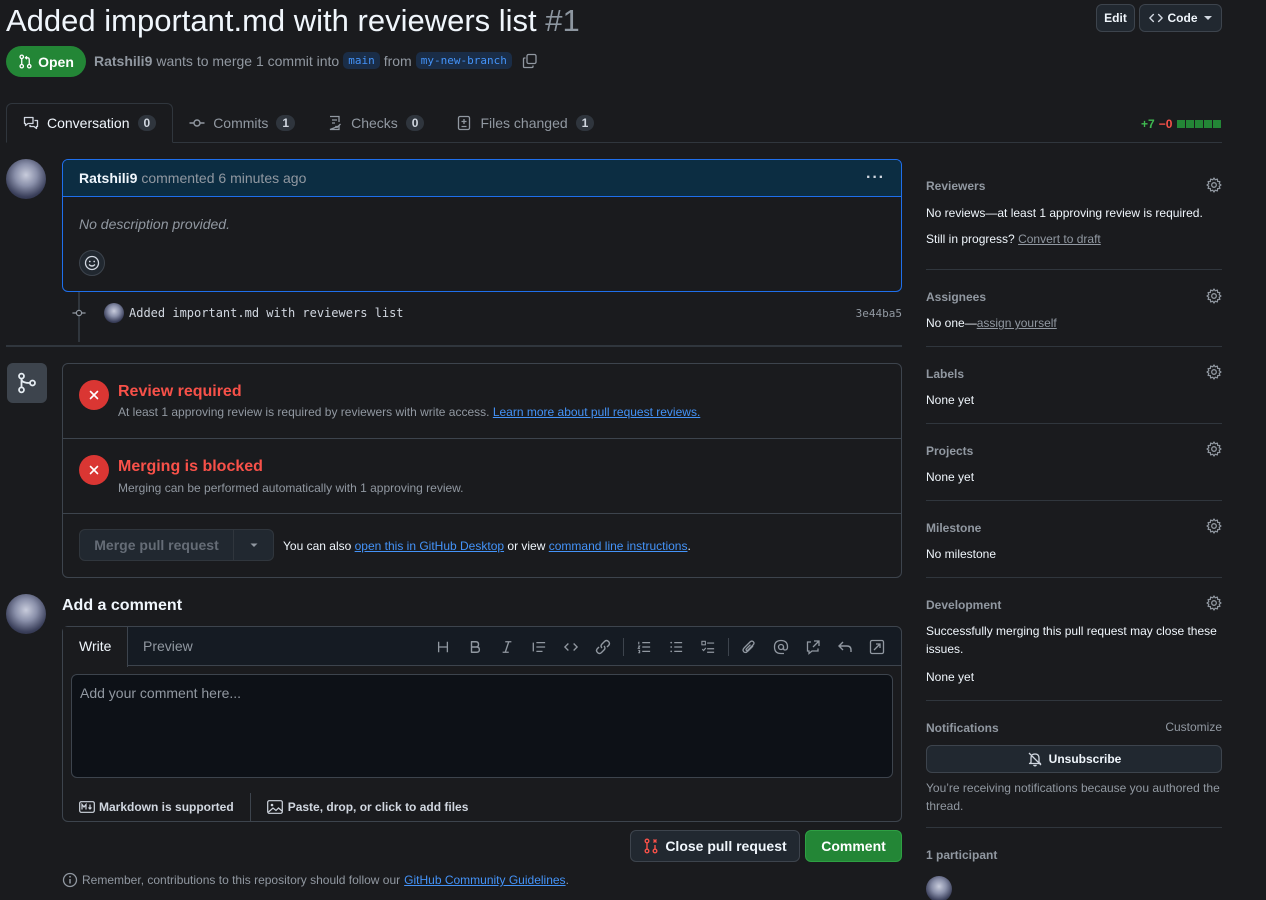 Image resolution: width=1266 pixels, height=900 pixels. What do you see at coordinates (618, 546) in the screenshot?
I see `command-line-link: command line instructions` at bounding box center [618, 546].